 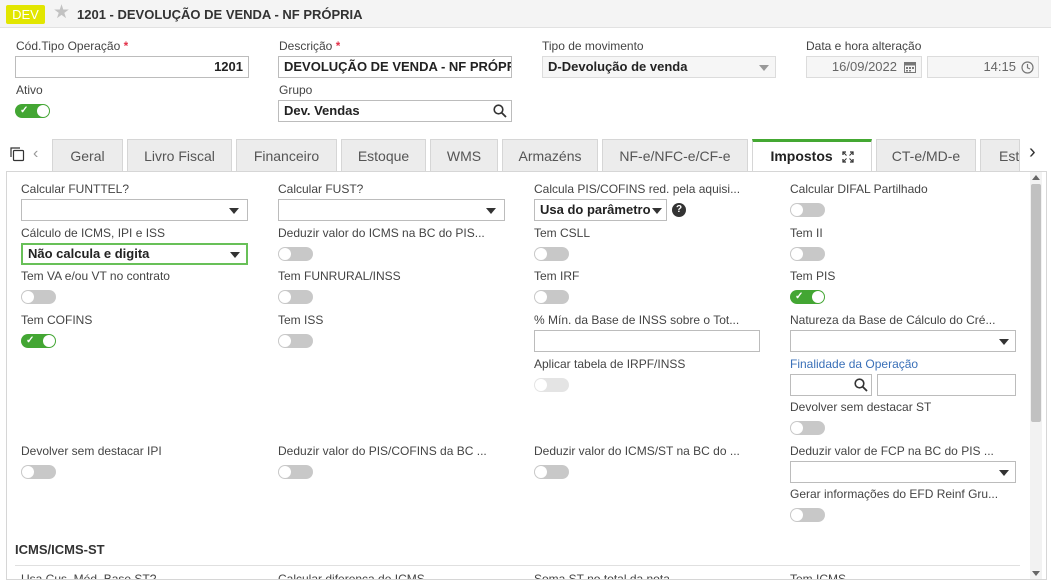 I want to click on irf-label: Tem IRF, so click(x=557, y=276).